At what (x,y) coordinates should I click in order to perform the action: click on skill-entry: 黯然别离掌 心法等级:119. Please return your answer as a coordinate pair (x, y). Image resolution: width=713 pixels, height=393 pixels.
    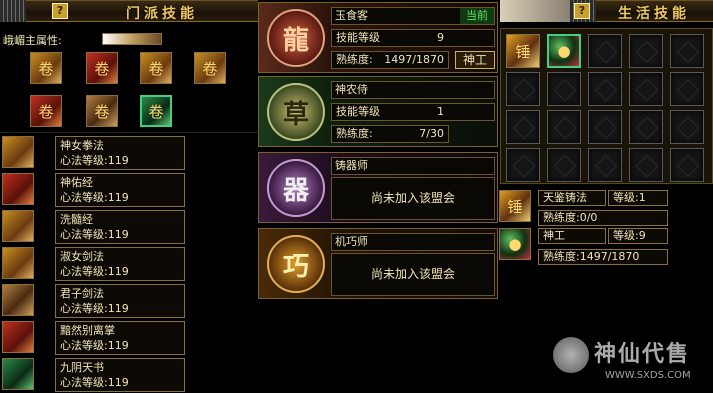
    Looking at the image, I should click on (120, 338).